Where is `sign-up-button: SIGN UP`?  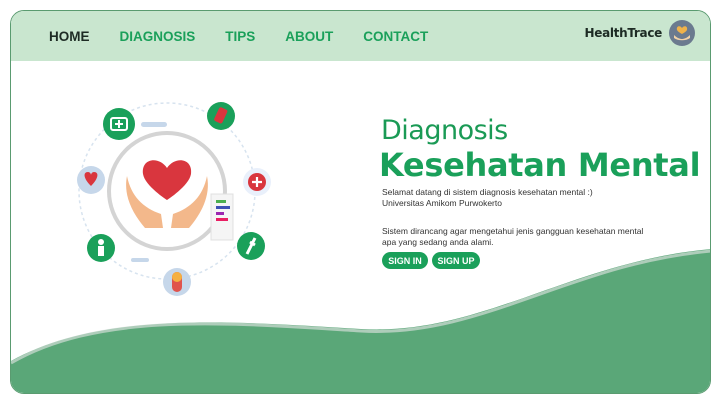
sign-up-button: SIGN UP is located at coordinates (456, 260).